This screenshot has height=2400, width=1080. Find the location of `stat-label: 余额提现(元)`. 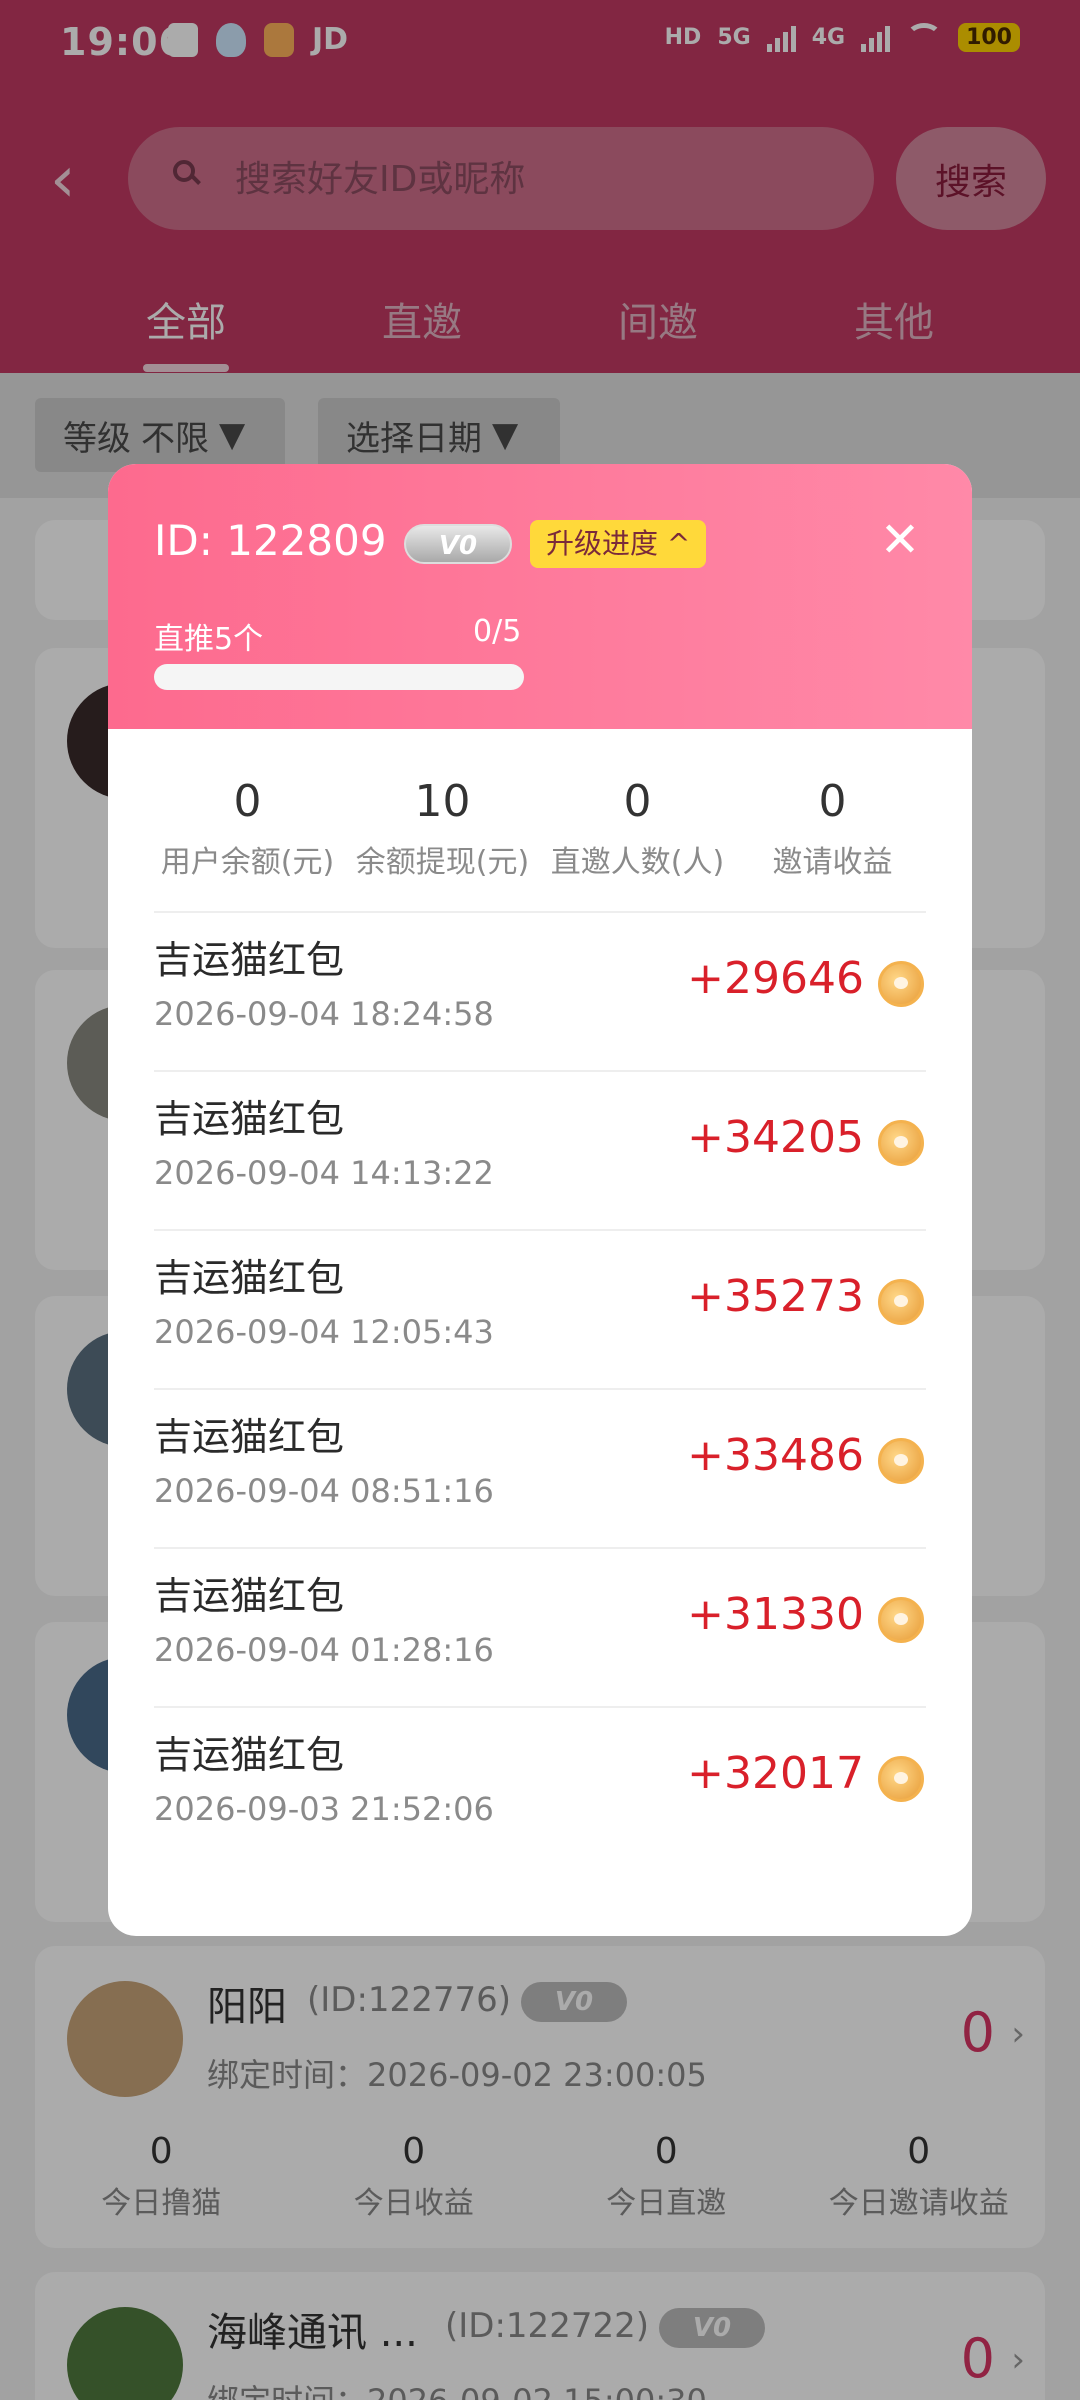

stat-label: 余额提现(元) is located at coordinates (442, 862).